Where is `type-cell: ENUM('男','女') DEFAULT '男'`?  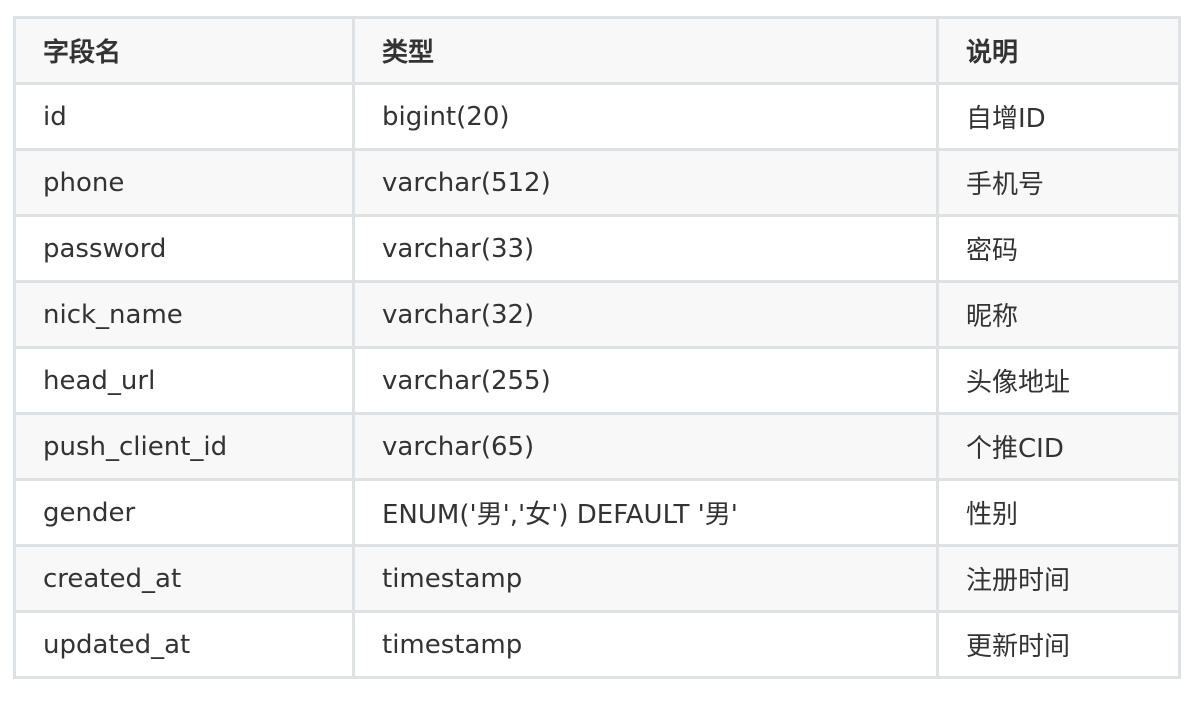
type-cell: ENUM('男','女') DEFAULT '男' is located at coordinates (645, 512).